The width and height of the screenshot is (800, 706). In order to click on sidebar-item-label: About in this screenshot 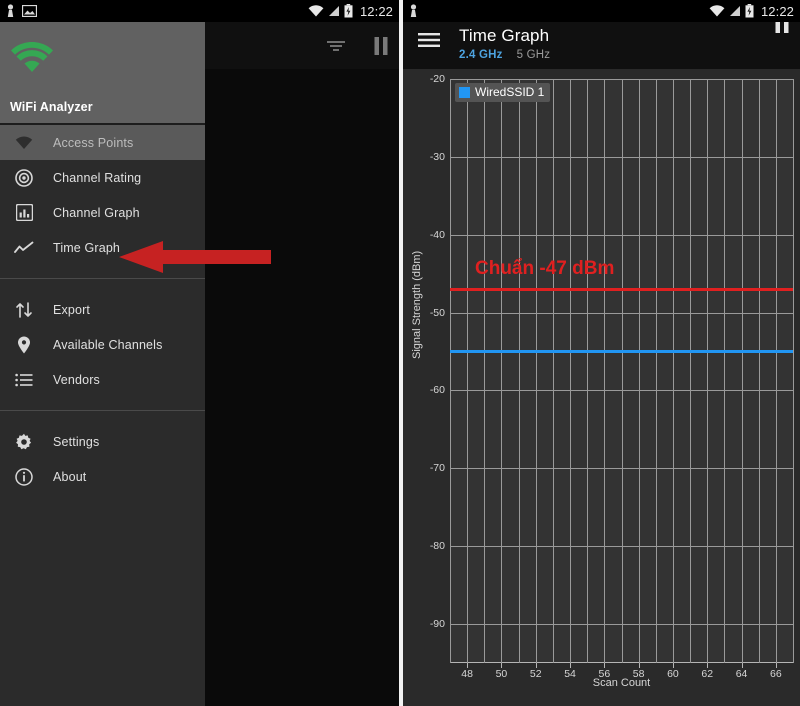, I will do `click(70, 476)`.